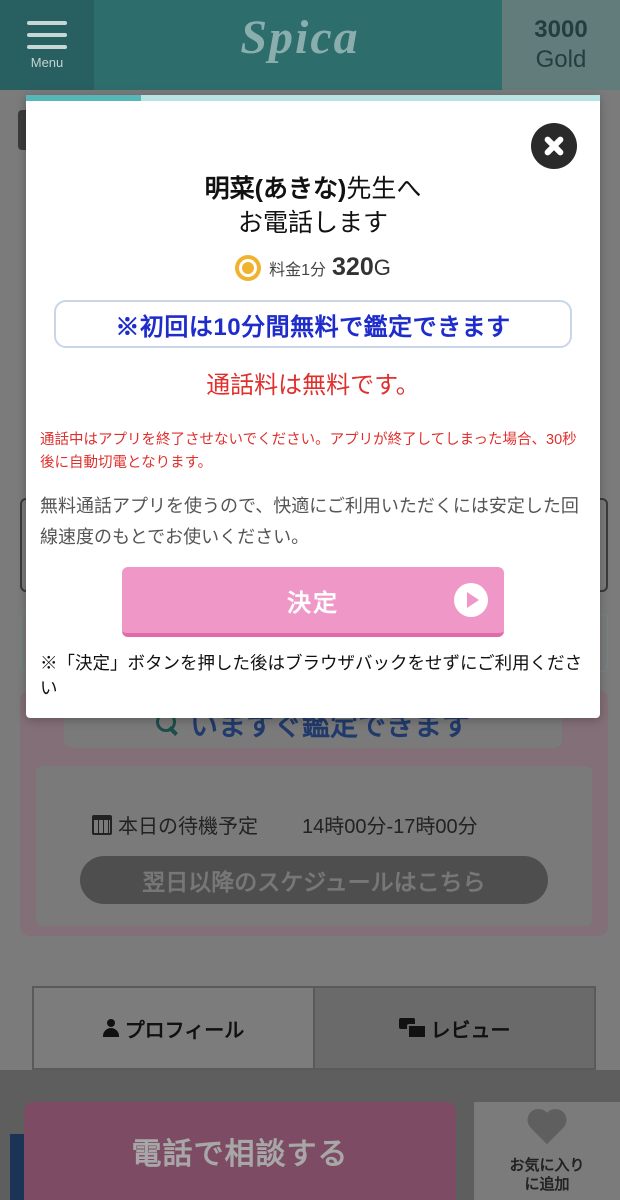  Describe the element at coordinates (300, 37) in the screenshot. I see `app-logo: Spica` at that location.